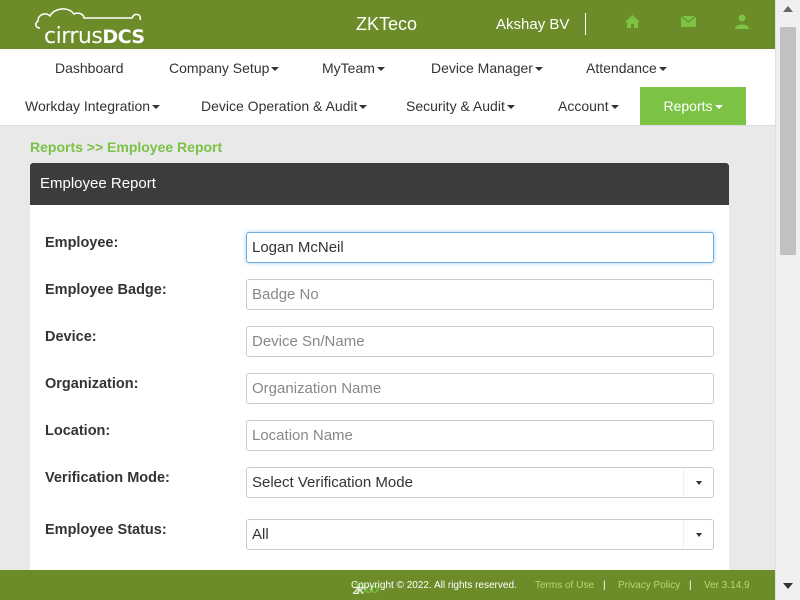 This screenshot has width=800, height=600. I want to click on nav-dashboard-label: Dashboard, so click(89, 68).